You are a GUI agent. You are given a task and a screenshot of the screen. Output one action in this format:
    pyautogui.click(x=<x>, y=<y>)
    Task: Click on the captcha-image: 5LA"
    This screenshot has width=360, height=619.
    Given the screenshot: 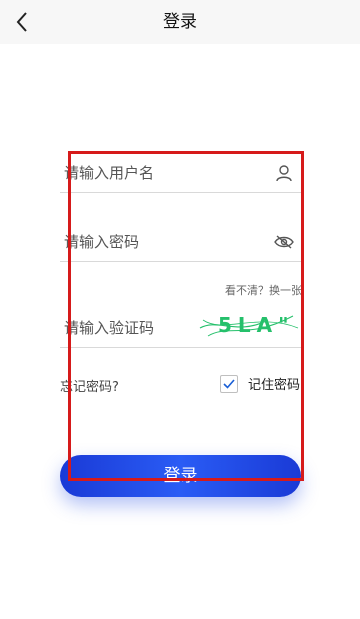 What is the action you would take?
    pyautogui.click(x=250, y=325)
    